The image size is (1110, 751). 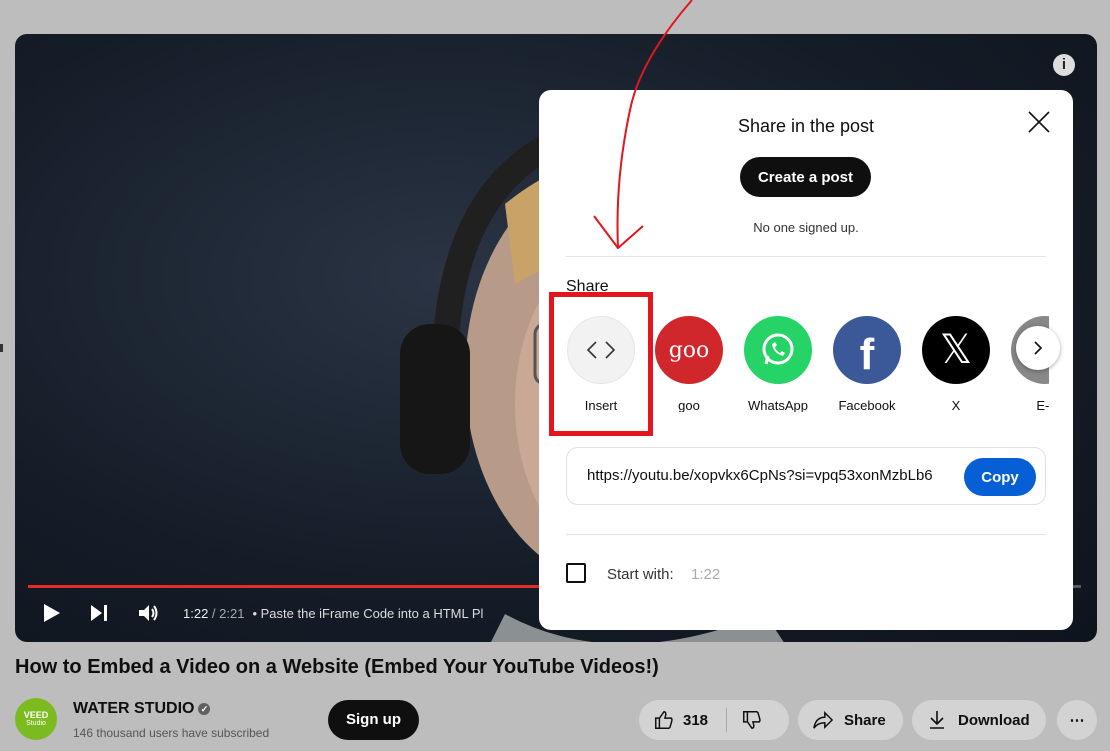 What do you see at coordinates (204, 709) in the screenshot?
I see `verified-icon: ✓` at bounding box center [204, 709].